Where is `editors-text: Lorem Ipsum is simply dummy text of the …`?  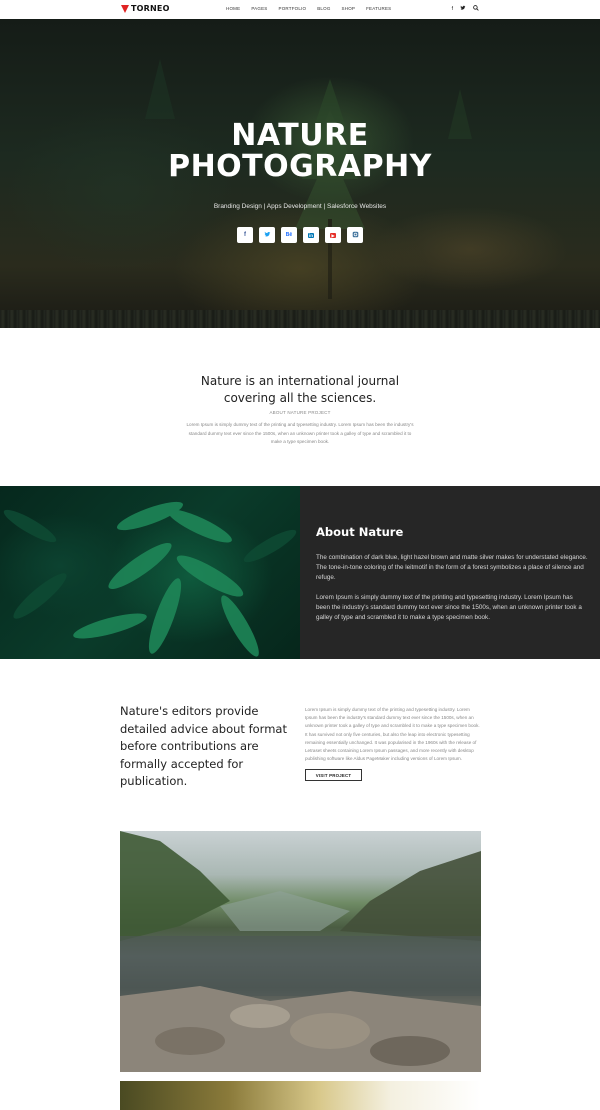
editors-text: Lorem Ipsum is simply dummy text of the … is located at coordinates (392, 734).